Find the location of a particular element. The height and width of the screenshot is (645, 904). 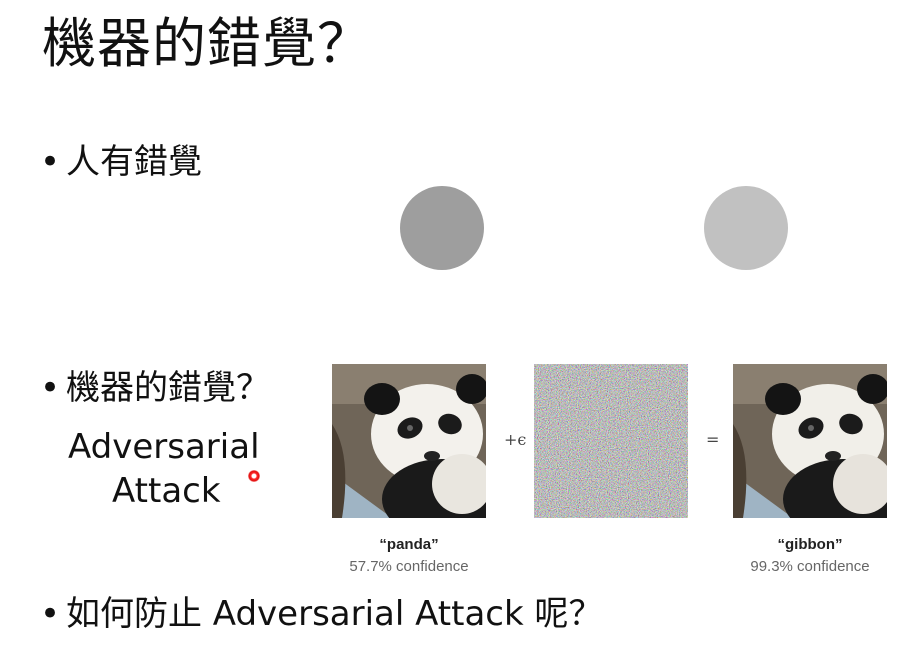

panda-image-adversarial is located at coordinates (810, 441).